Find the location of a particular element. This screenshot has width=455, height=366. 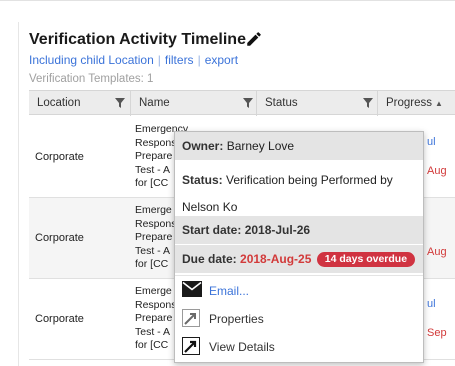

owner-row: Owner: Barney Love is located at coordinates (299, 146).